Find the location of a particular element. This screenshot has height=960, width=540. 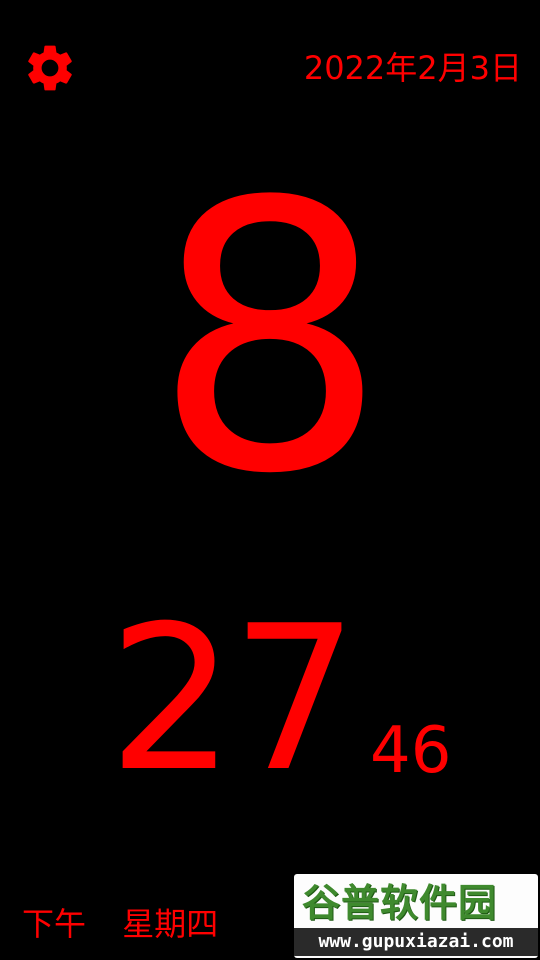

watermark-url: www.gupuxiazai.com is located at coordinates (416, 942).